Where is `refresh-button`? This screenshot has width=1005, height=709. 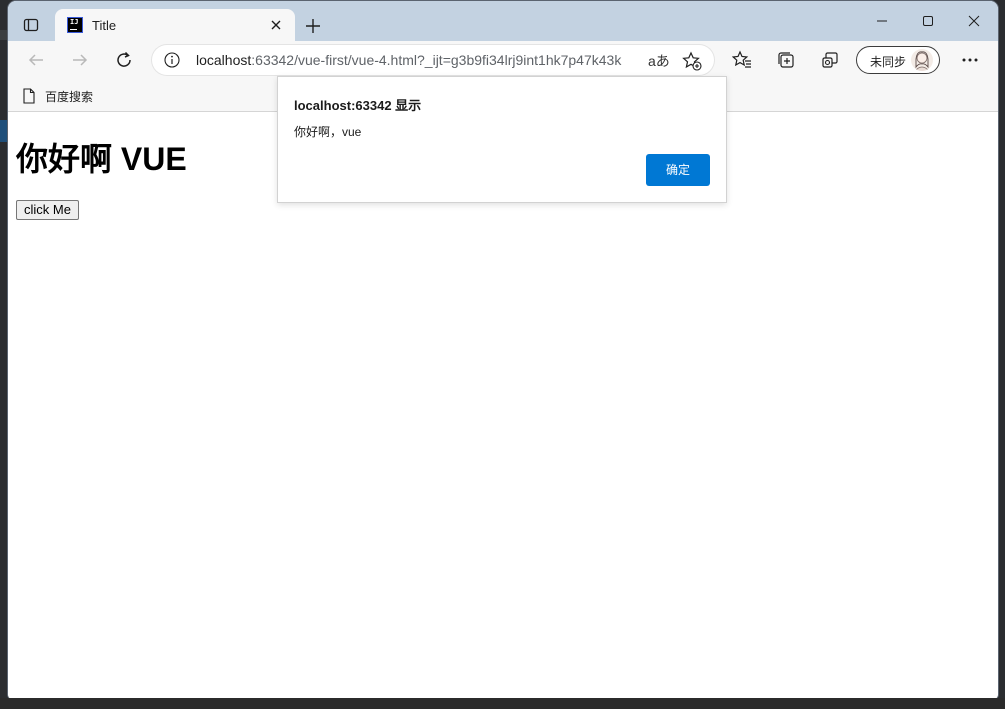
refresh-button is located at coordinates (124, 60).